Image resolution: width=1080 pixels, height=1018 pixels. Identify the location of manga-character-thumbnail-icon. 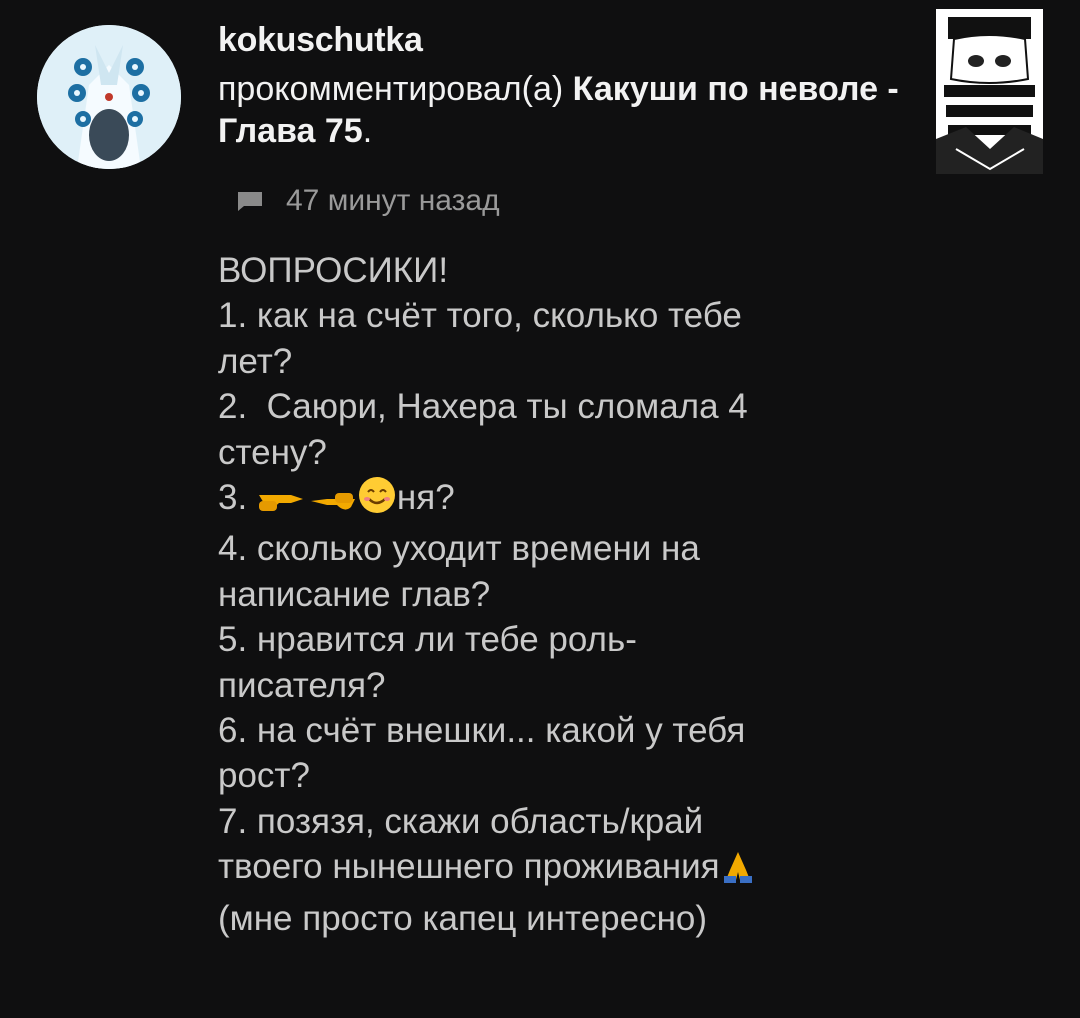
(989, 91).